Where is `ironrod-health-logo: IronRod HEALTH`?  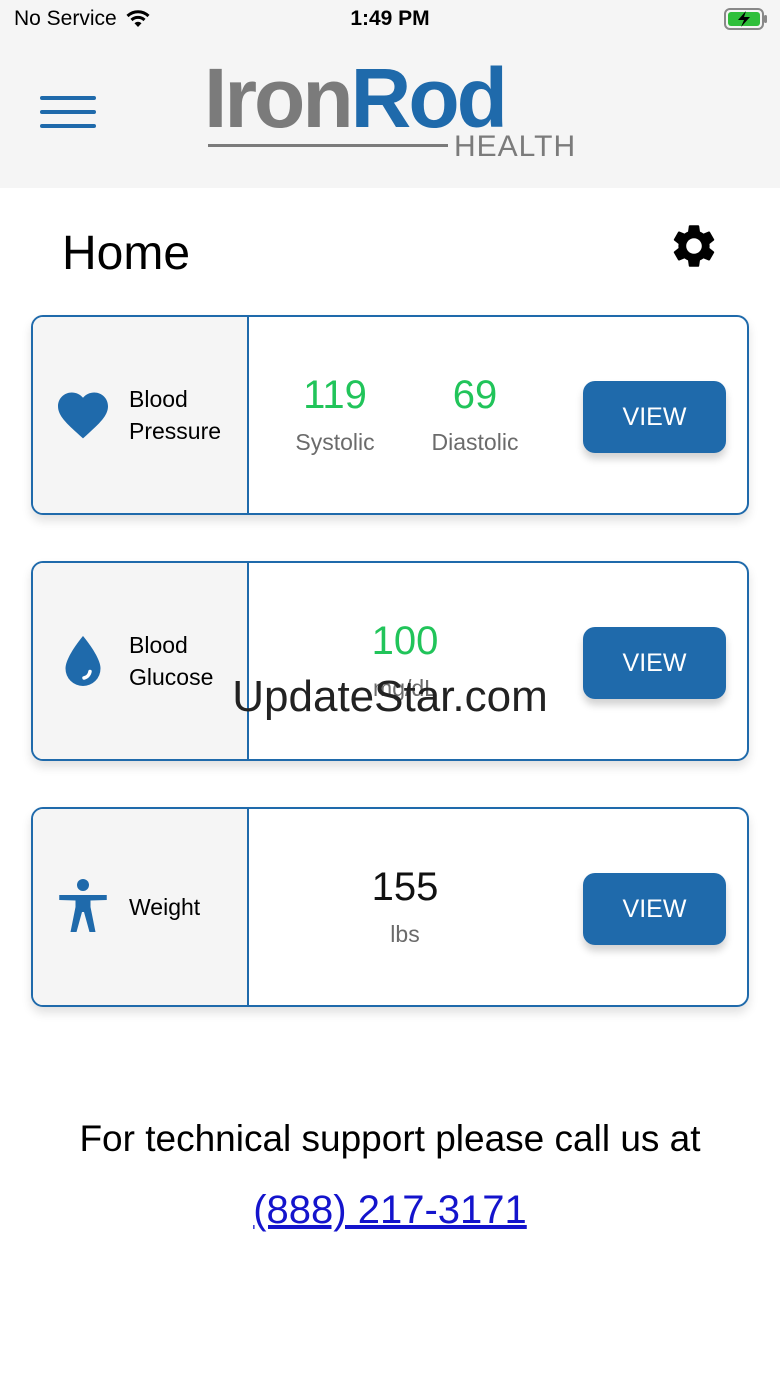
ironrod-health-logo: IronRod HEALTH is located at coordinates (394, 111).